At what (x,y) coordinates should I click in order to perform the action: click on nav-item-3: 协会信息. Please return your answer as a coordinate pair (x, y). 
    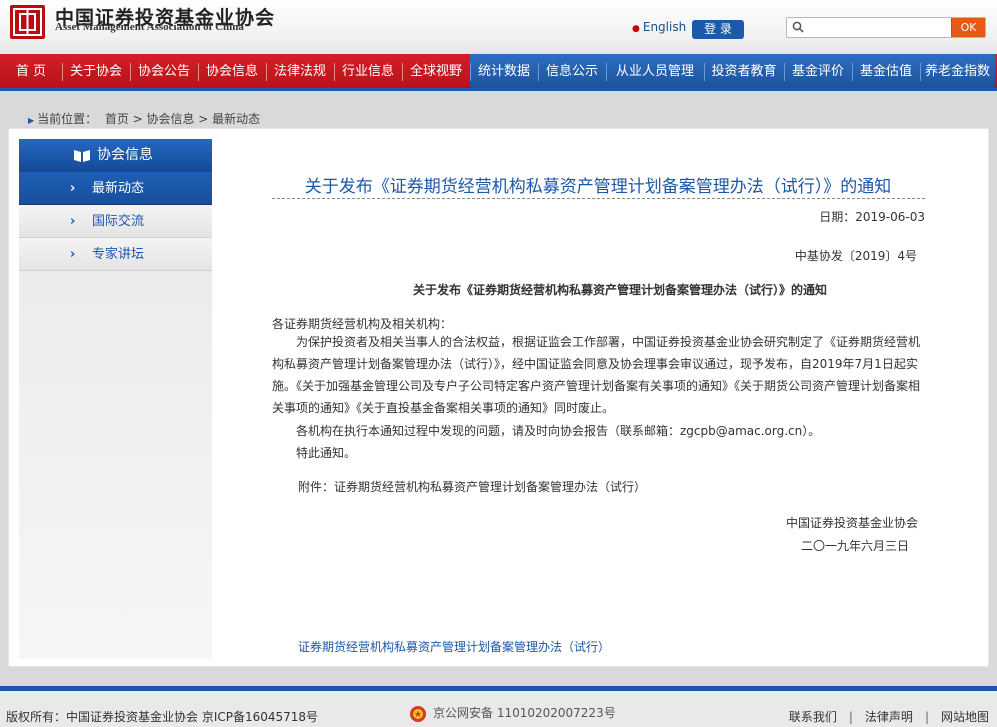
    Looking at the image, I should click on (232, 71).